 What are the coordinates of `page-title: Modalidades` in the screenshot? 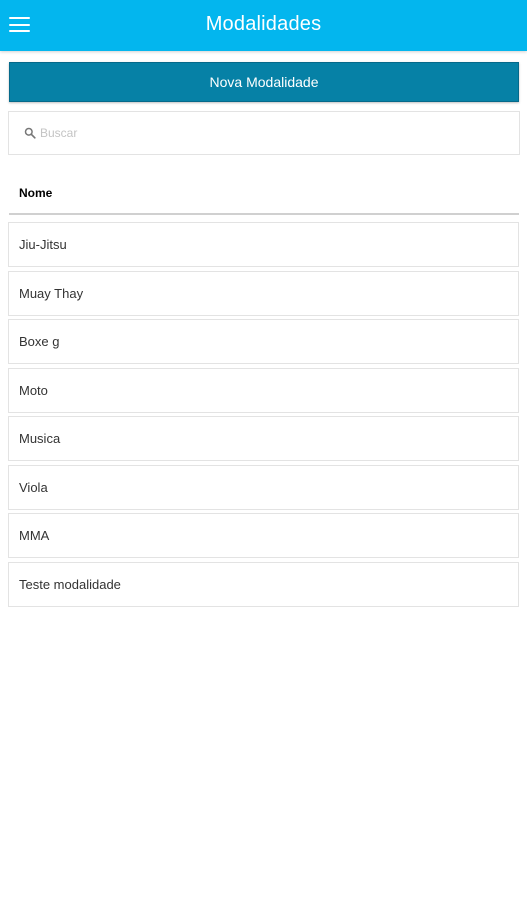 It's located at (263, 24).